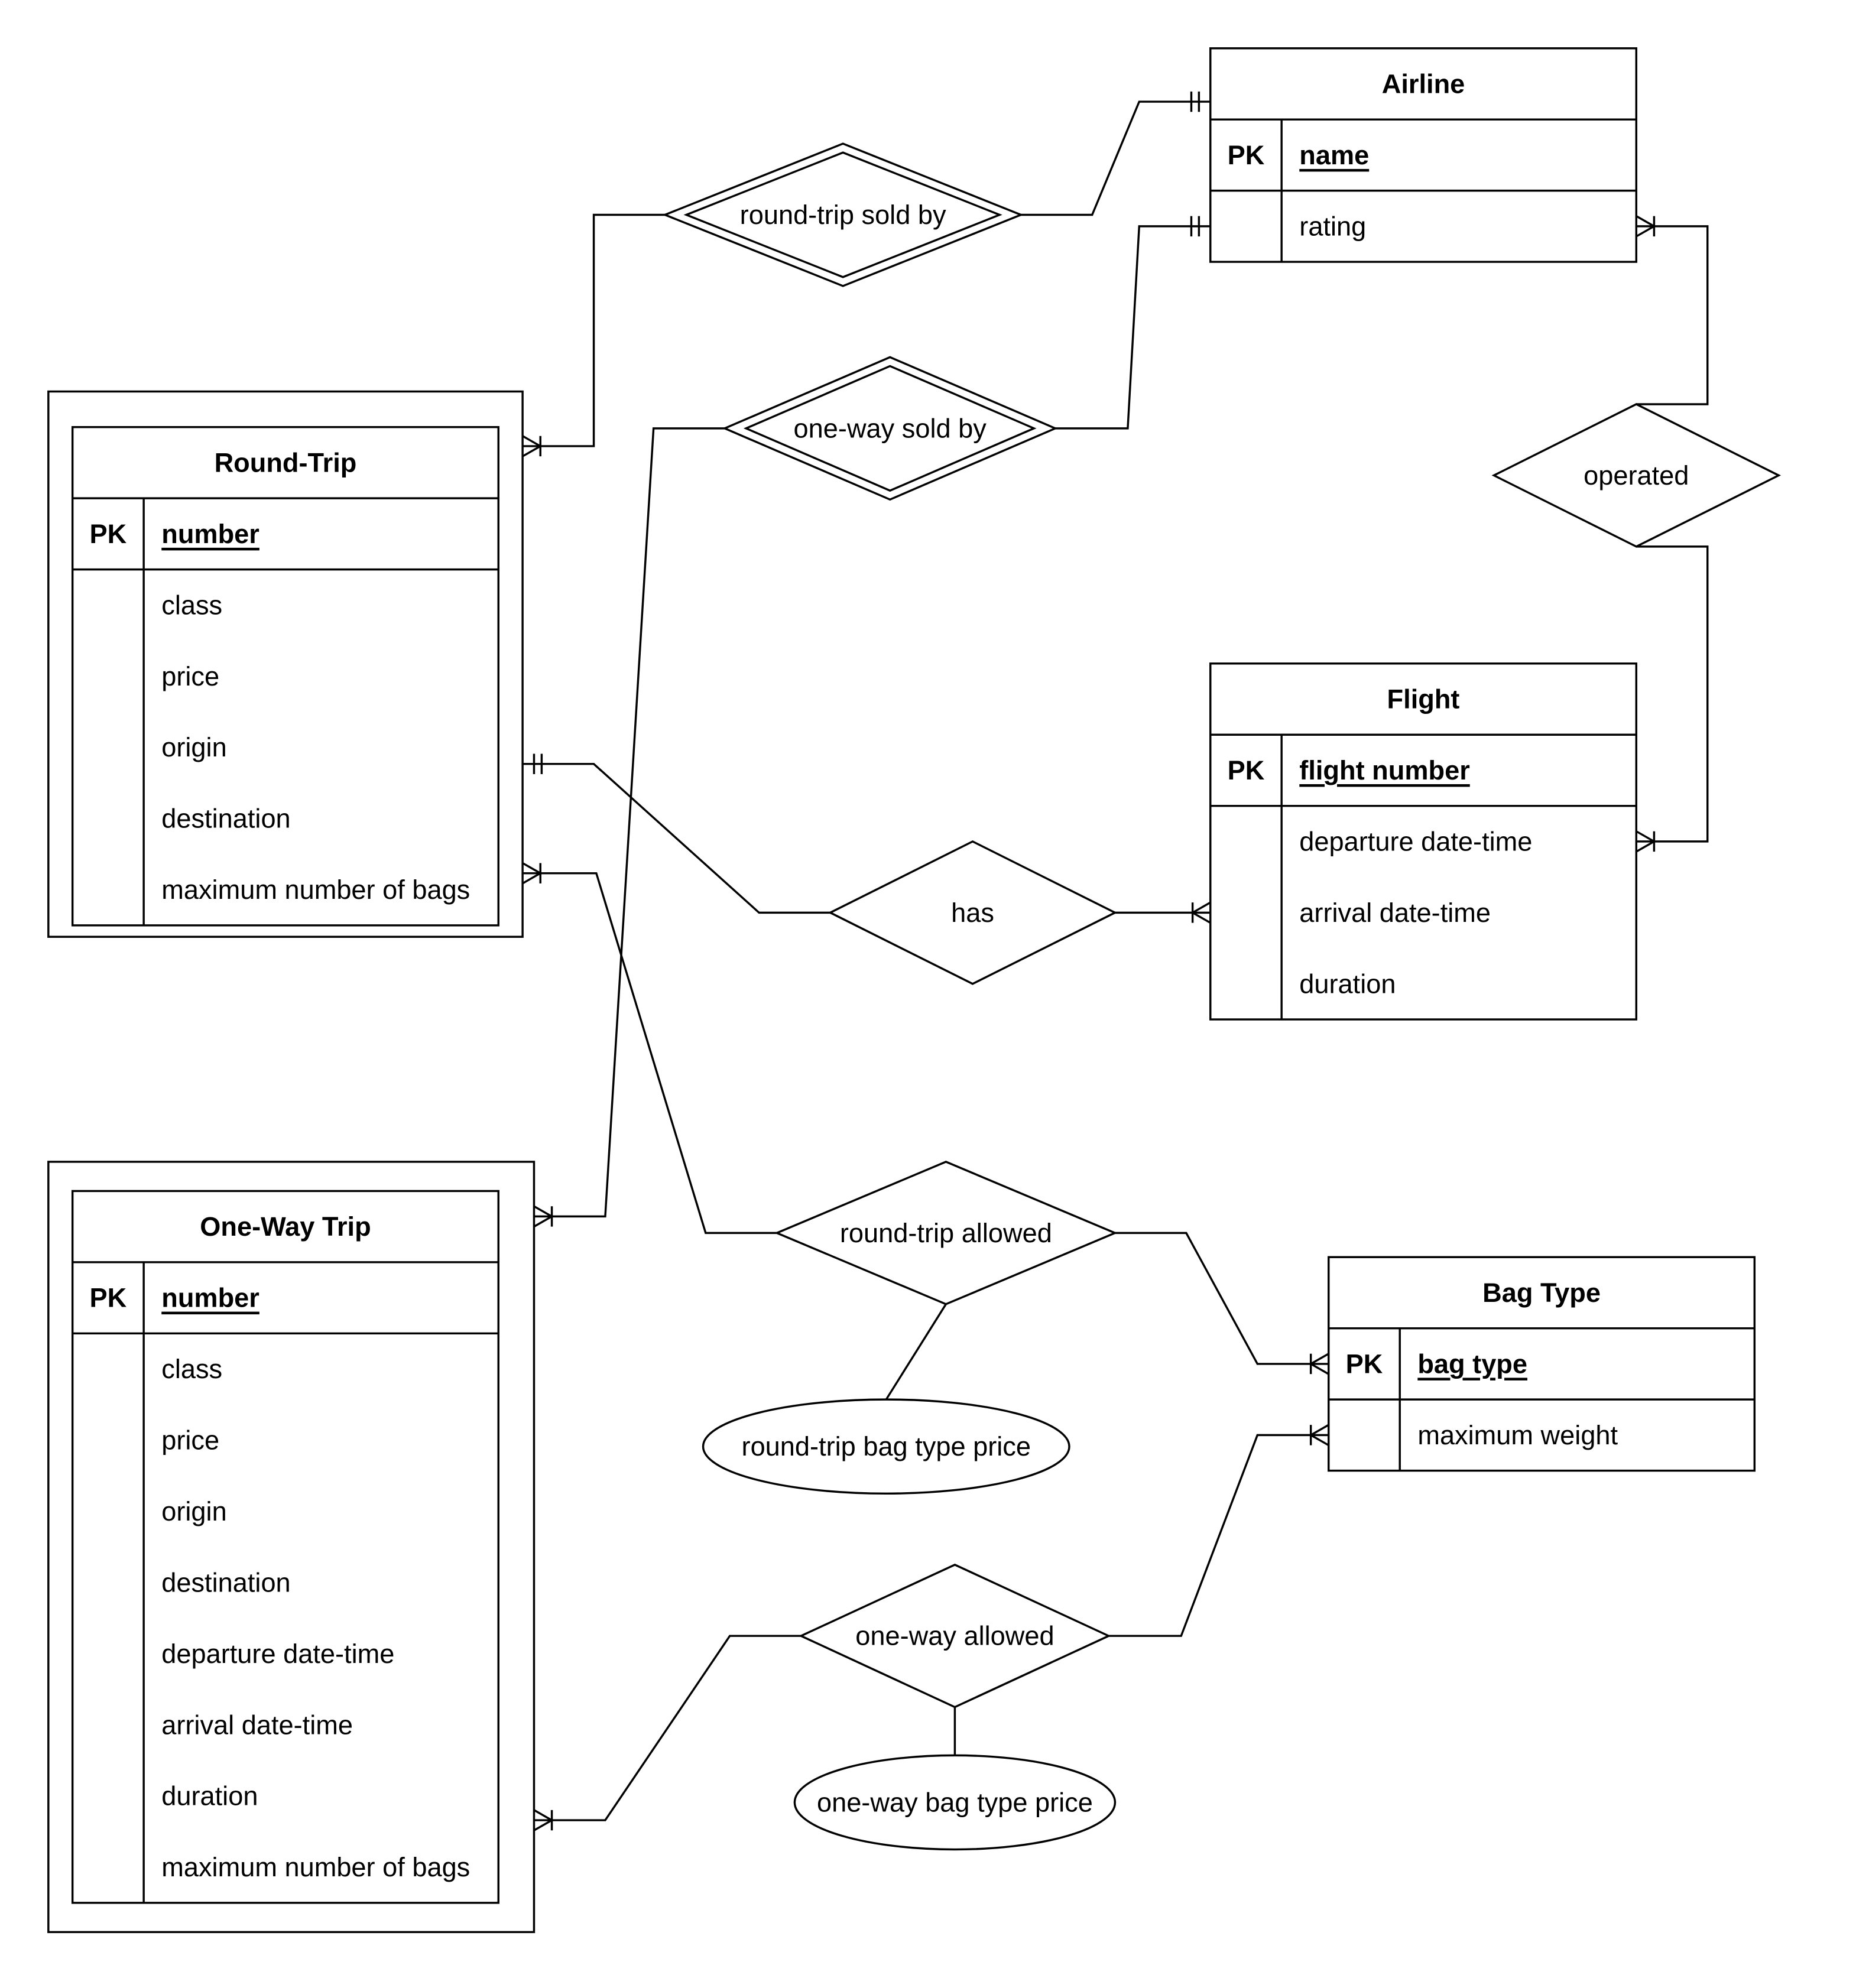 This screenshot has width=1869, height=1988. Describe the element at coordinates (954, 1636) in the screenshot. I see `relationship-label: one-way allowed` at that location.